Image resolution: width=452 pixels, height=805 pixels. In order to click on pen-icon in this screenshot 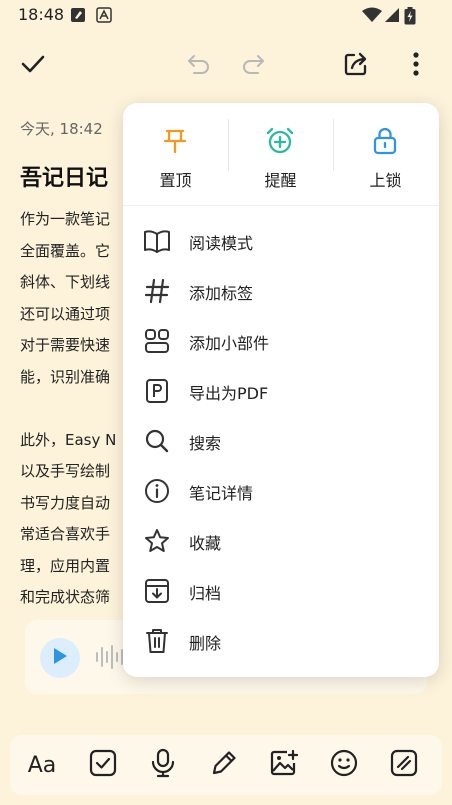, I will do `click(224, 765)`.